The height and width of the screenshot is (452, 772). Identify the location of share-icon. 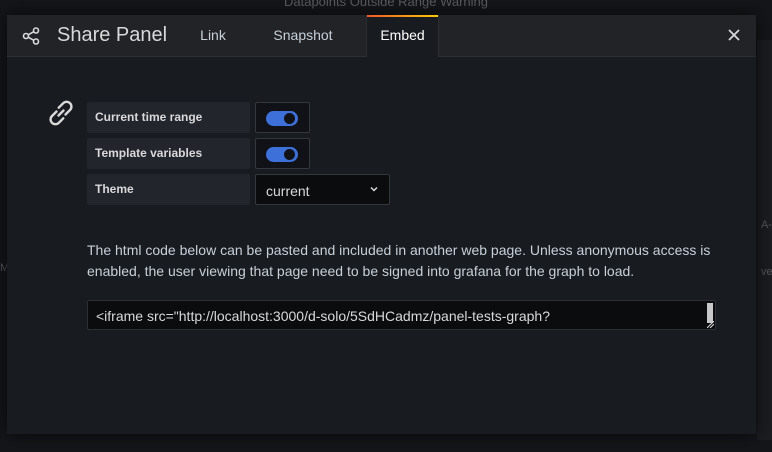
(31, 36).